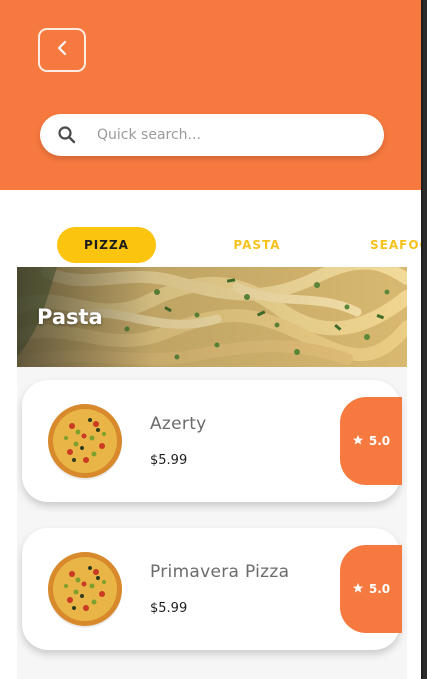  What do you see at coordinates (257, 245) in the screenshot?
I see `tab-pasta: PASTA` at bounding box center [257, 245].